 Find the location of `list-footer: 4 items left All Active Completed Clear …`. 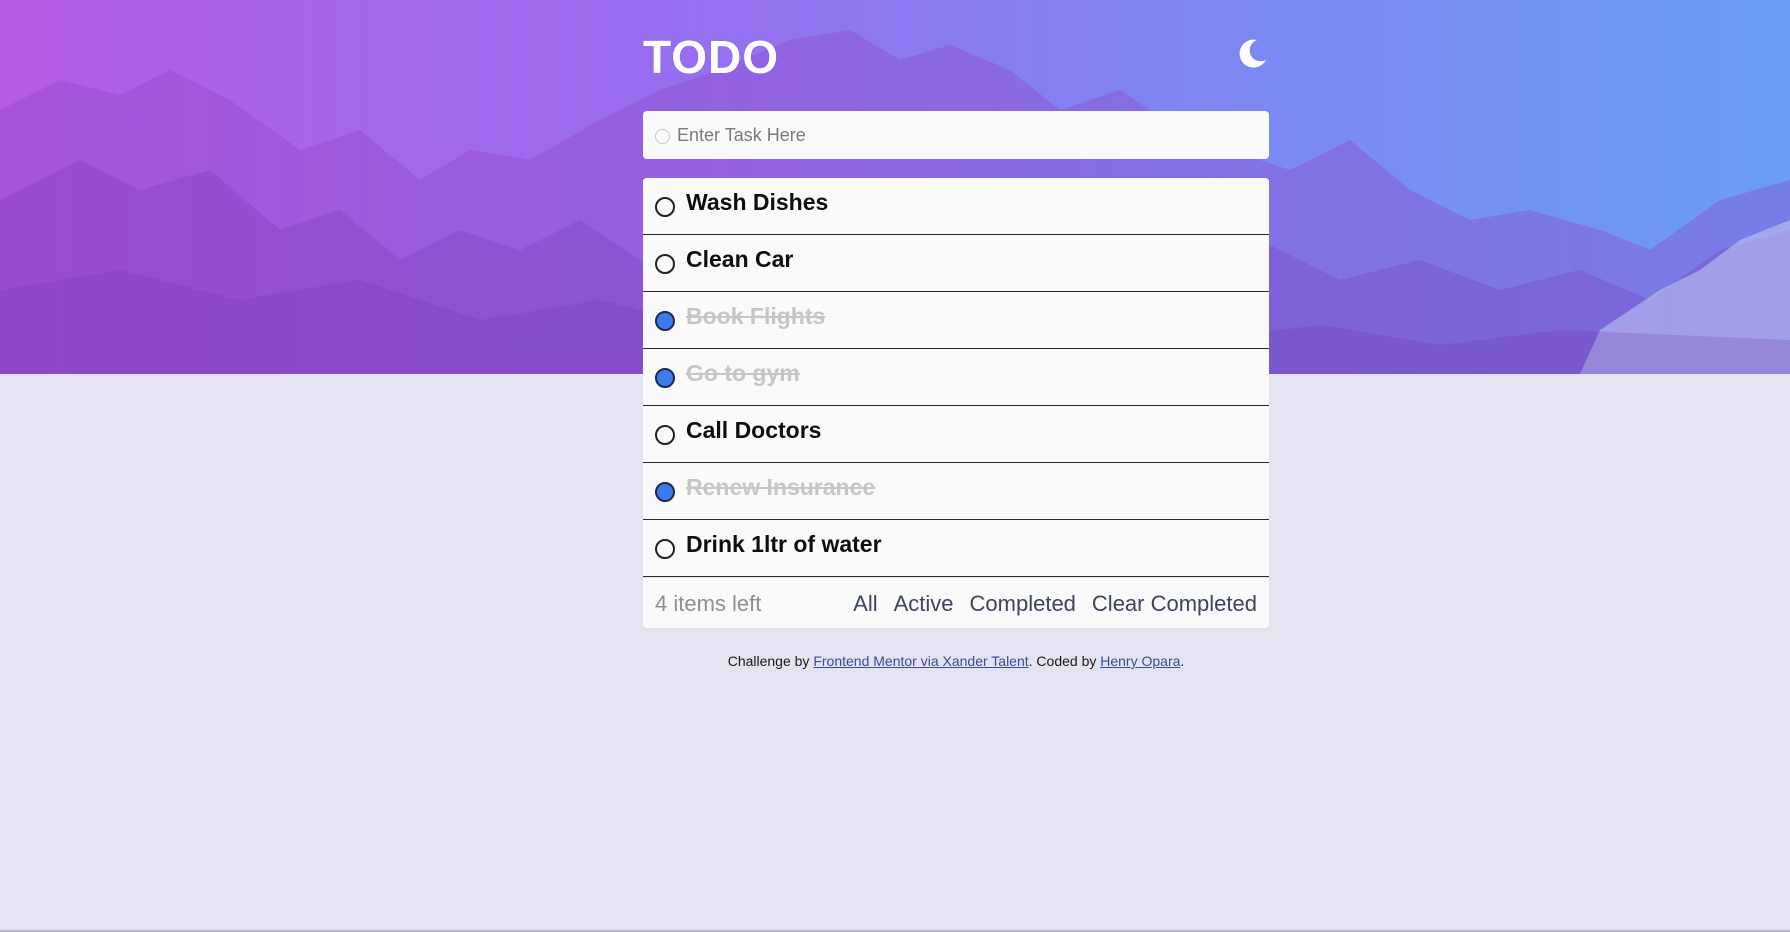

list-footer: 4 items left All Active Completed Clear … is located at coordinates (956, 603).